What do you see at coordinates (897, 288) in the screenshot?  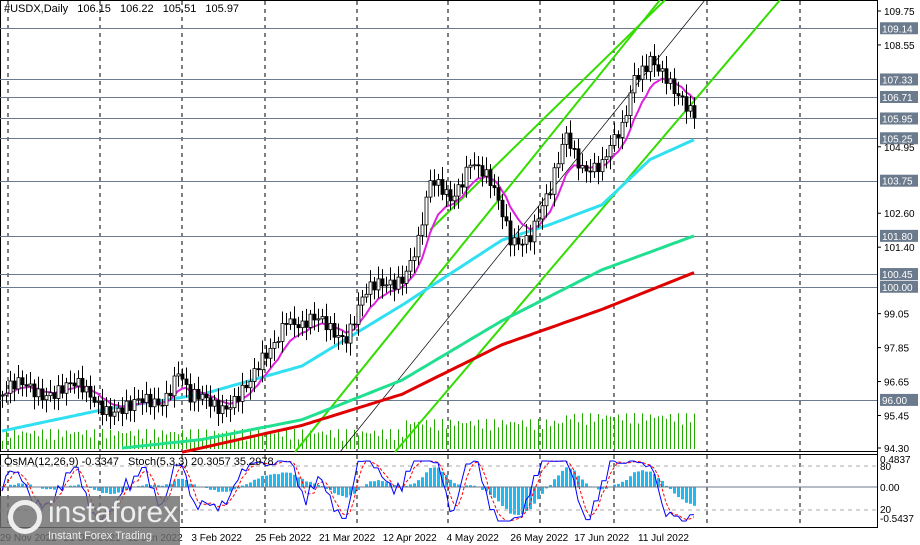 I see `level-label: 100.00` at bounding box center [897, 288].